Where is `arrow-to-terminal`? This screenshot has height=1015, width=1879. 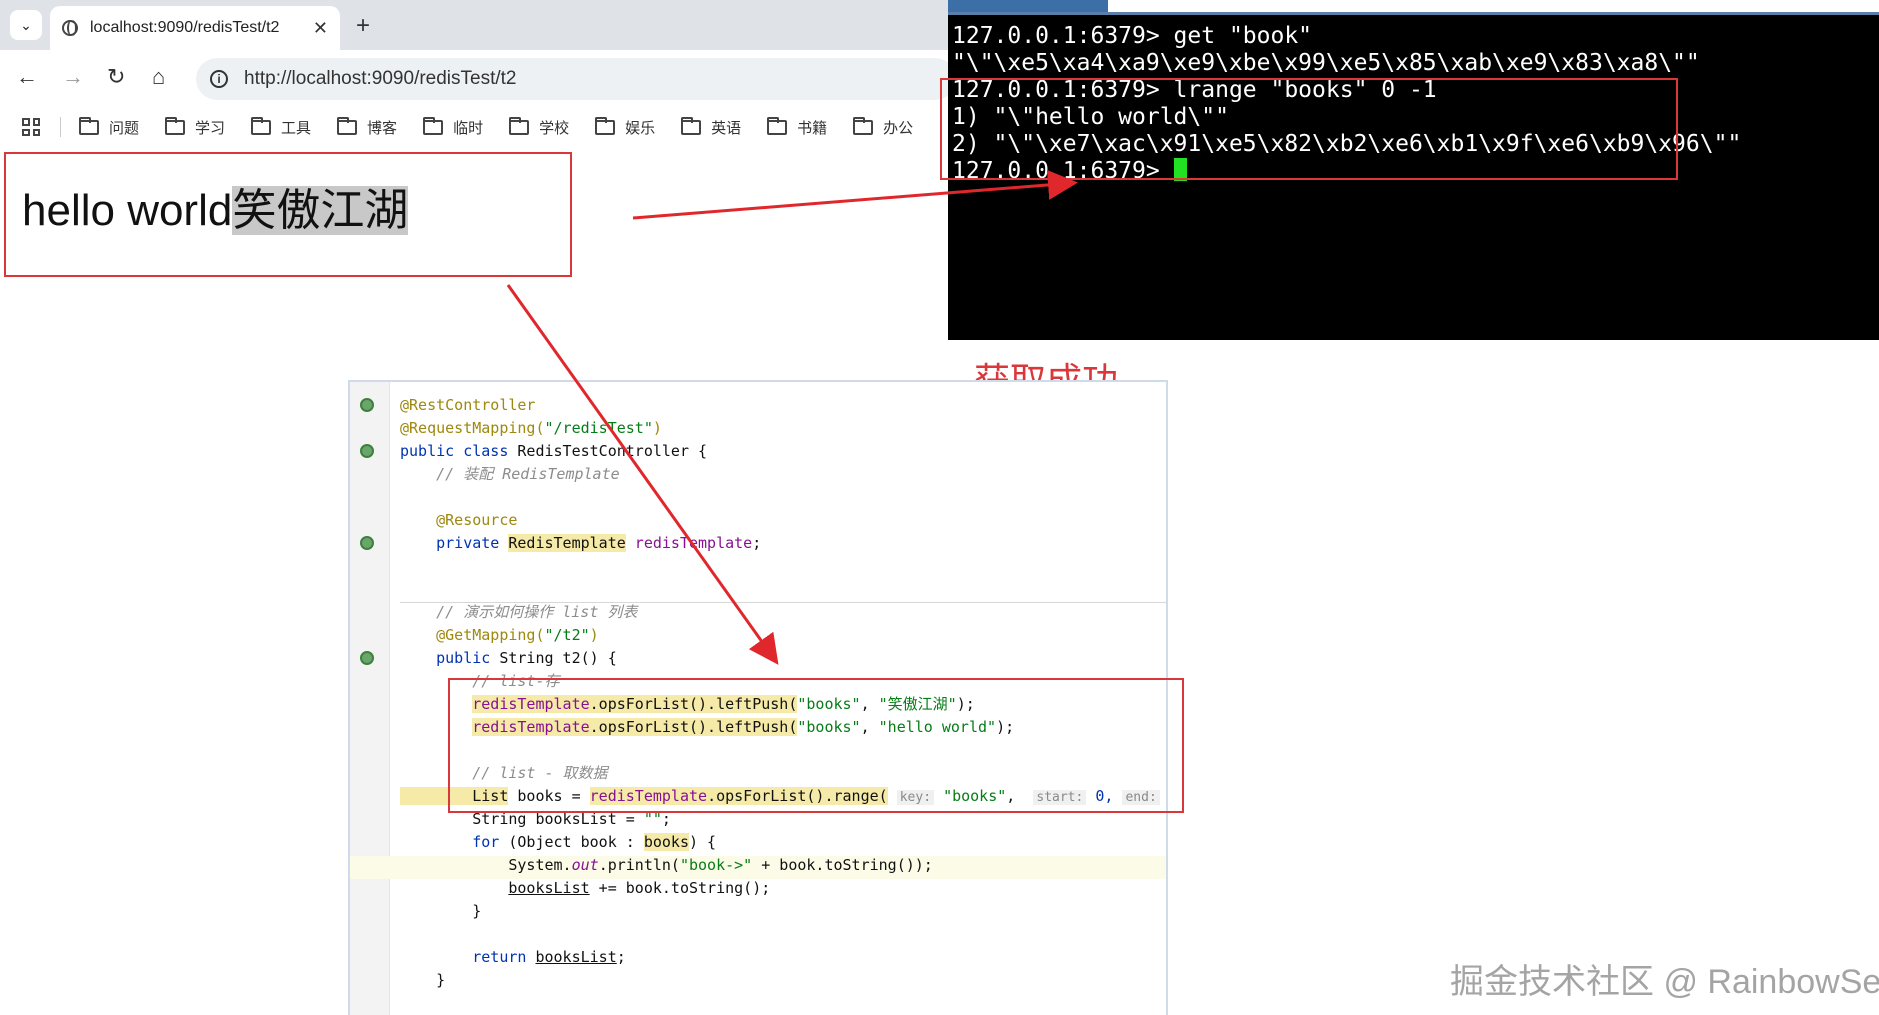 arrow-to-terminal is located at coordinates (855, 194).